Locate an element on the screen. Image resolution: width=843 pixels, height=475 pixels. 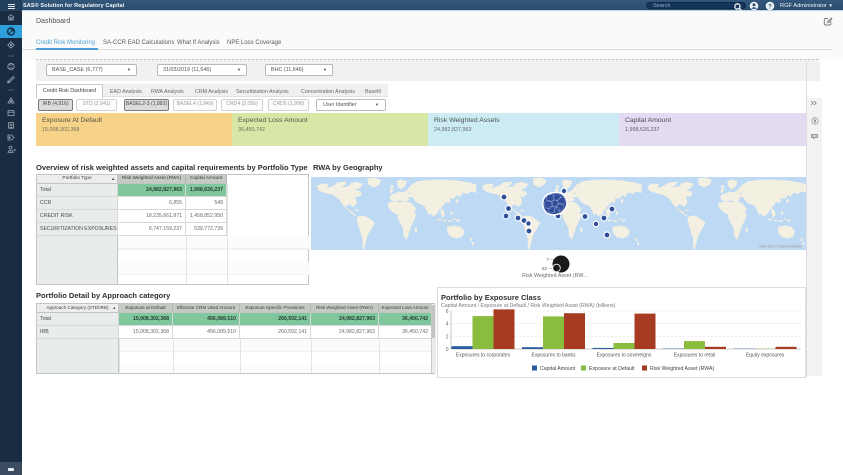
svg-text: Exposures to sovereigns is located at coordinates (624, 356).